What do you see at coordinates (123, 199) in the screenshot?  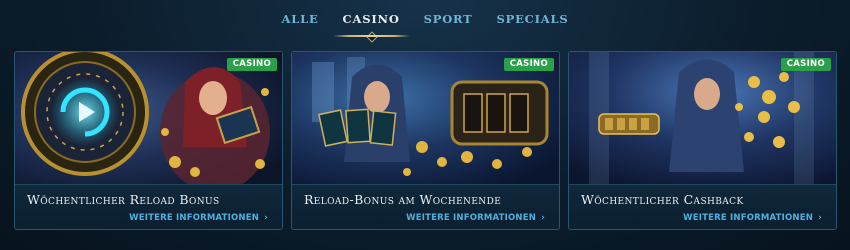 I see `promo-title: Wöchentlicher Reload Bonus` at bounding box center [123, 199].